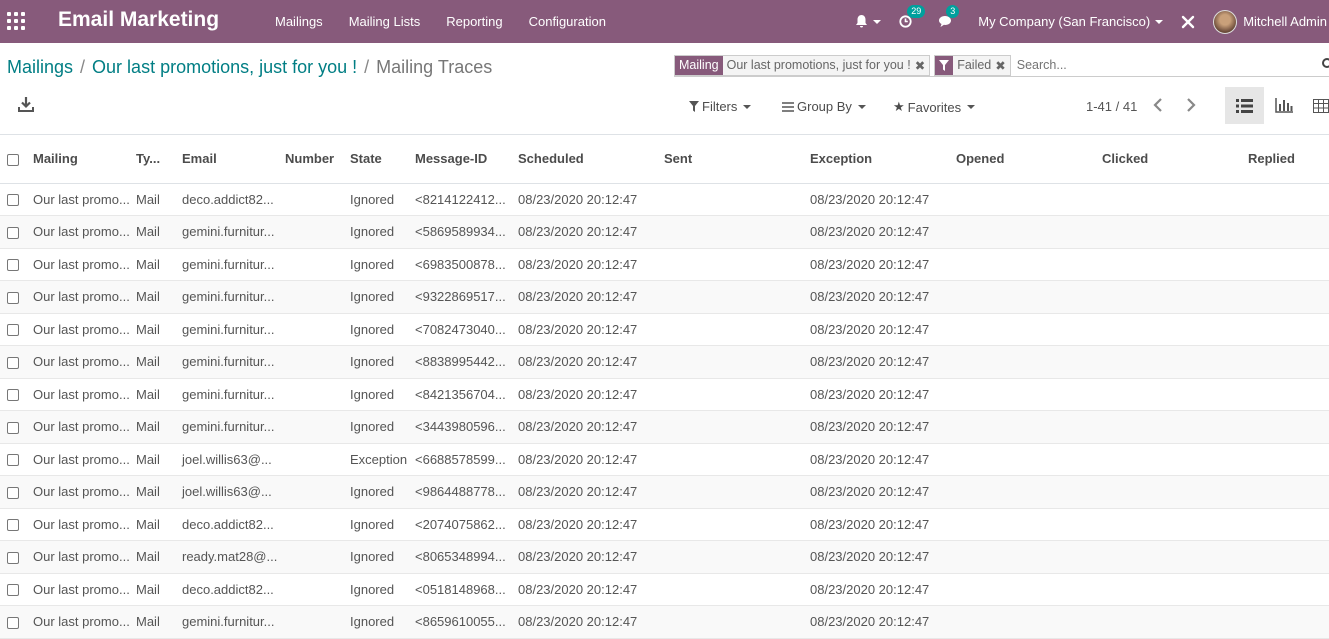  I want to click on column-header-number: Number, so click(314, 159).